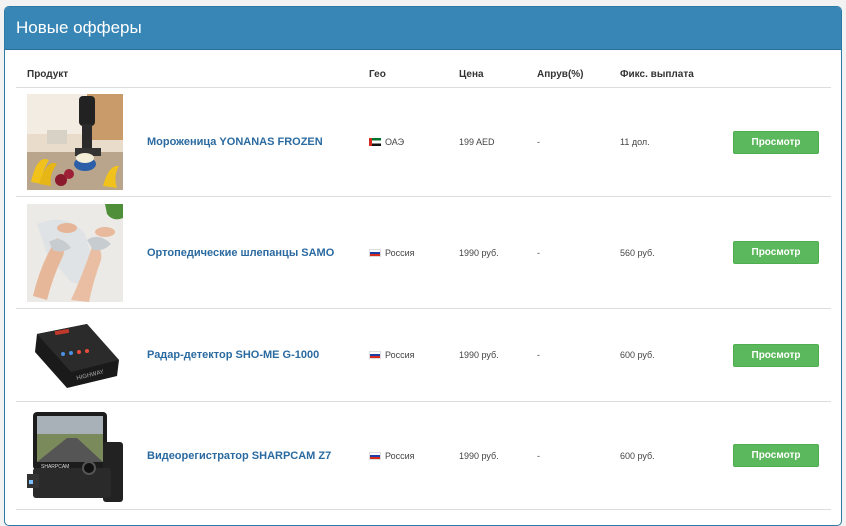  Describe the element at coordinates (782, 74) in the screenshot. I see `header-actions` at that location.